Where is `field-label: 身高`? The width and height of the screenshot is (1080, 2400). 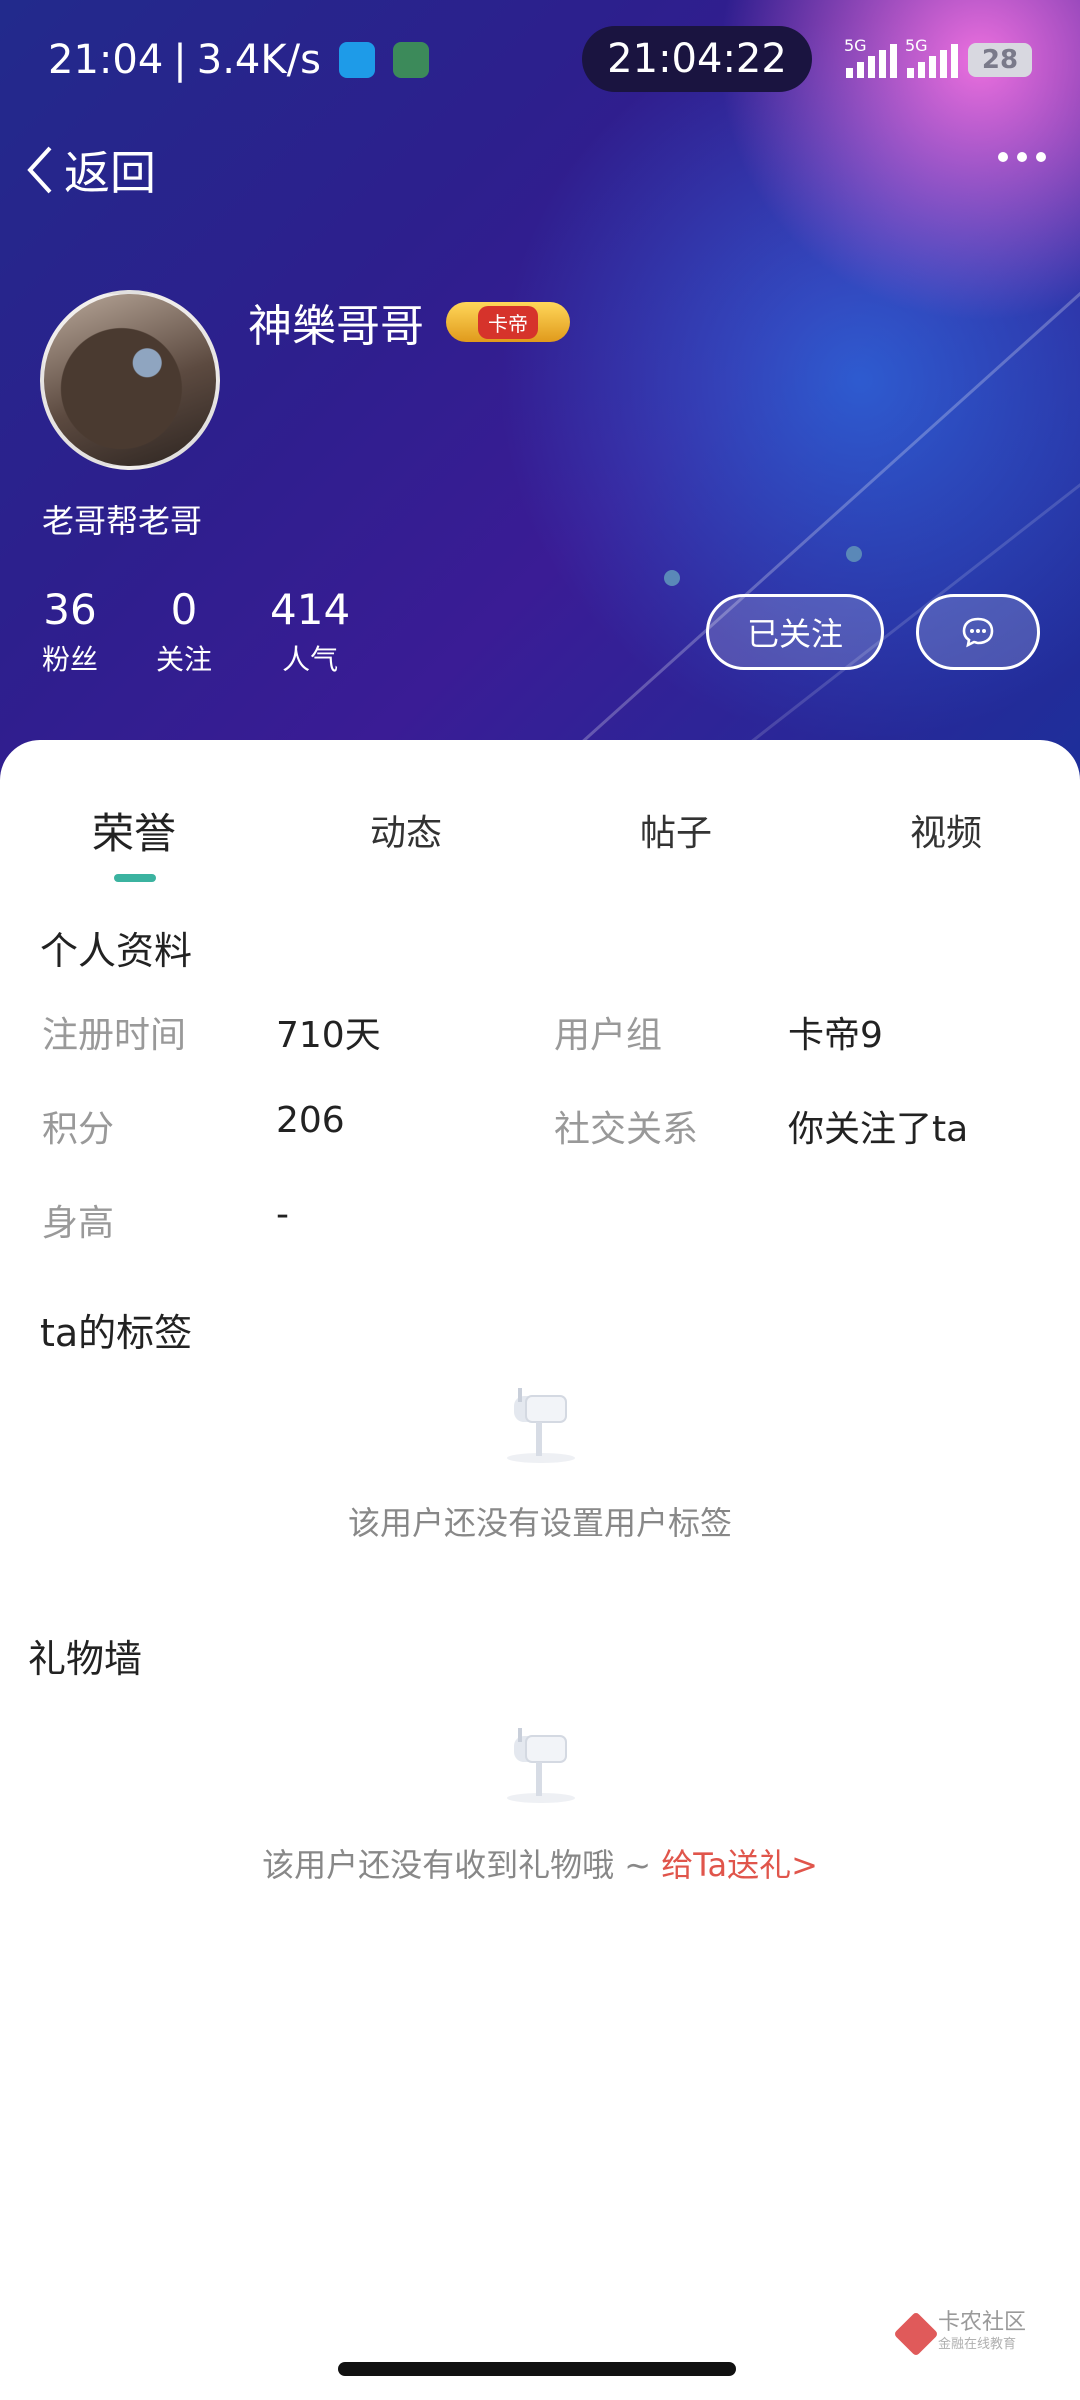
field-label: 身高 is located at coordinates (78, 1223).